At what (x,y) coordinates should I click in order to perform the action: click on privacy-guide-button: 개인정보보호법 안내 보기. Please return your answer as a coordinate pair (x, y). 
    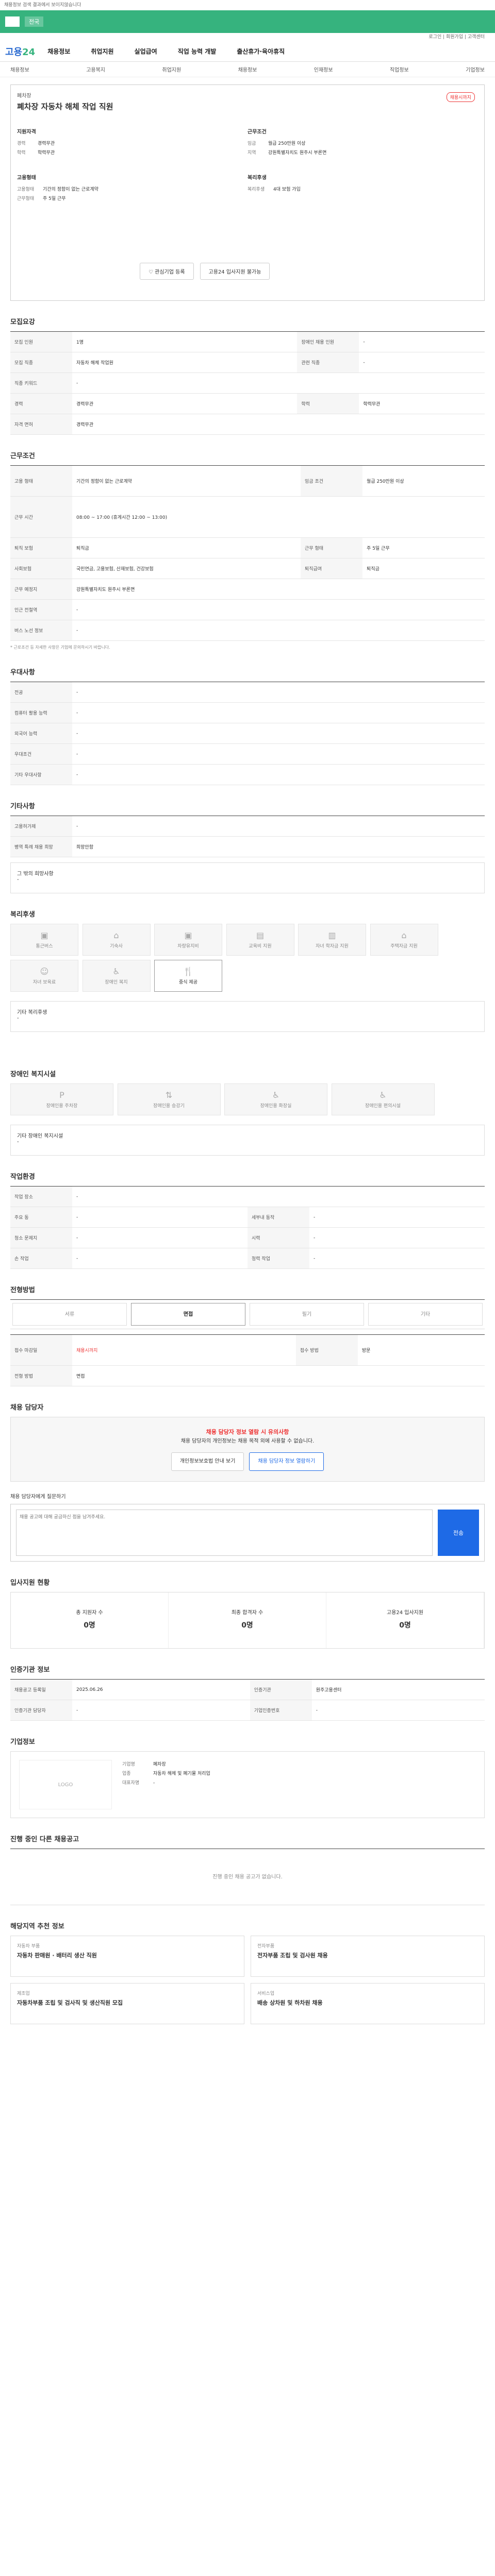
    Looking at the image, I should click on (207, 1461).